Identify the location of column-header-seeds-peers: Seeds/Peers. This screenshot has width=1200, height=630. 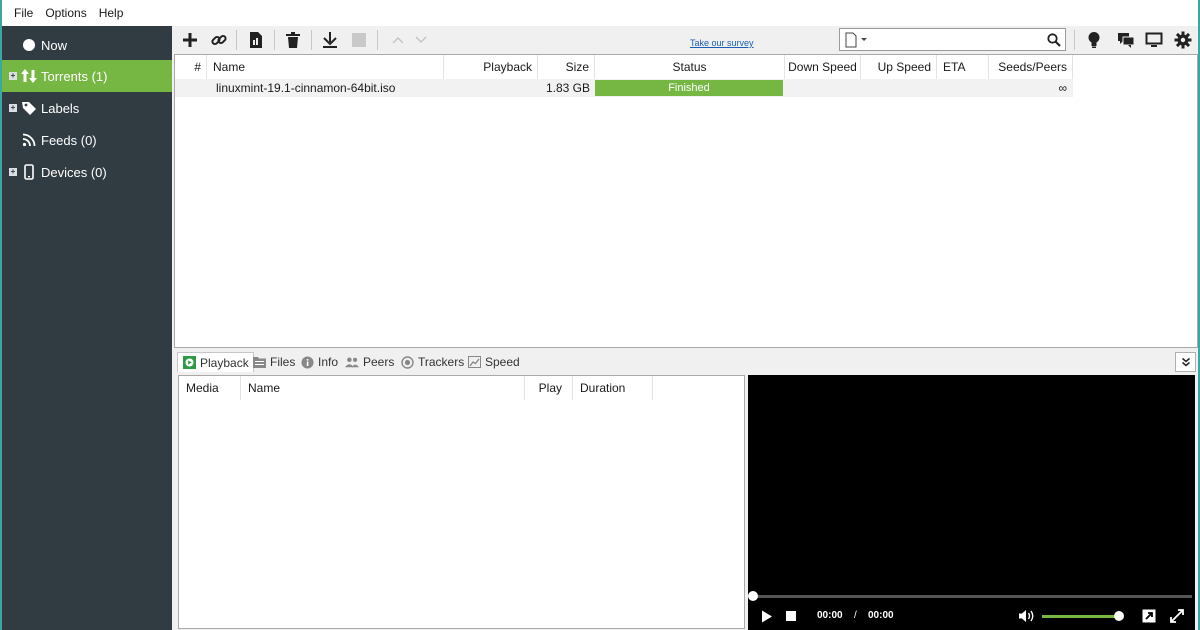
(1031, 67).